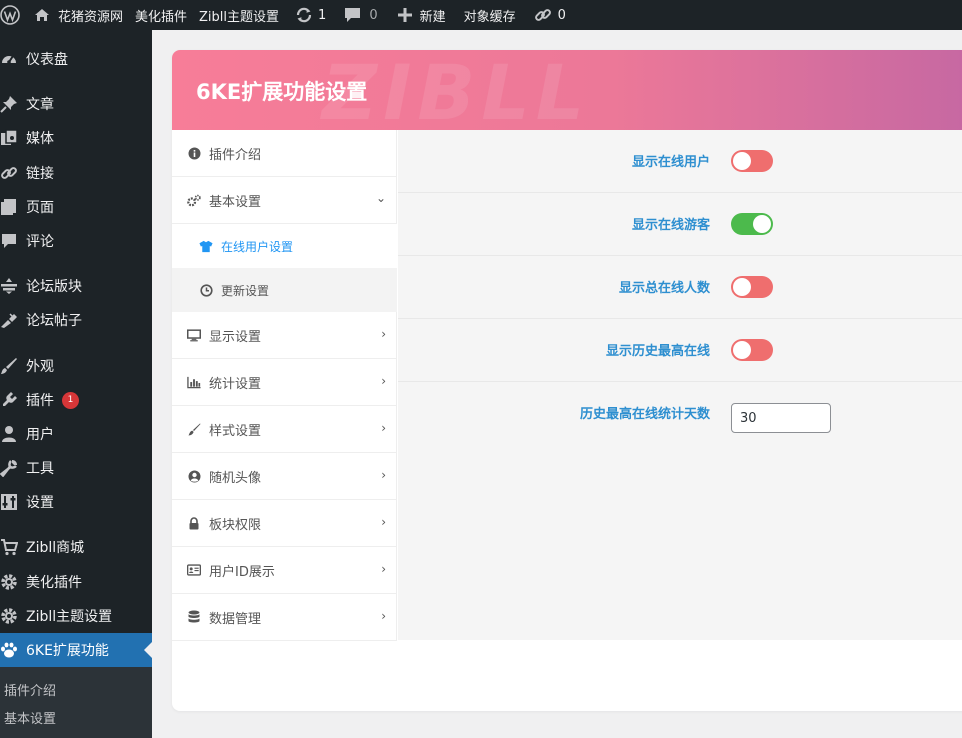 Image resolution: width=962 pixels, height=738 pixels. What do you see at coordinates (10, 547) in the screenshot?
I see `cart-icon` at bounding box center [10, 547].